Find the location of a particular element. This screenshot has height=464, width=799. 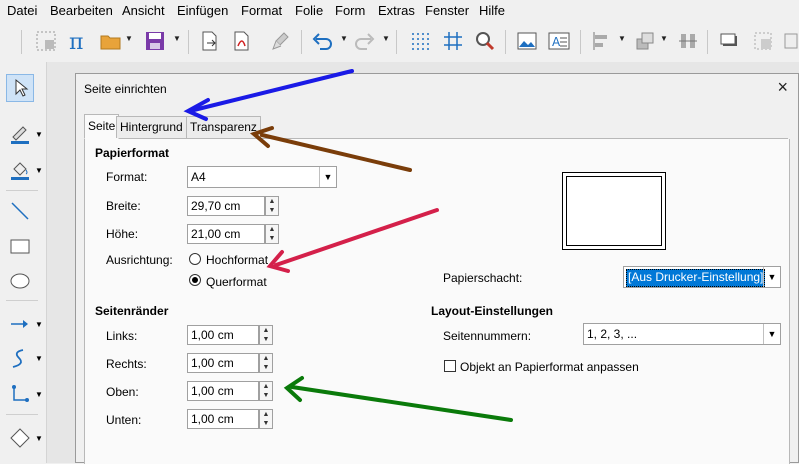

margin-bottom-field: 1,00 cm is located at coordinates (223, 419).